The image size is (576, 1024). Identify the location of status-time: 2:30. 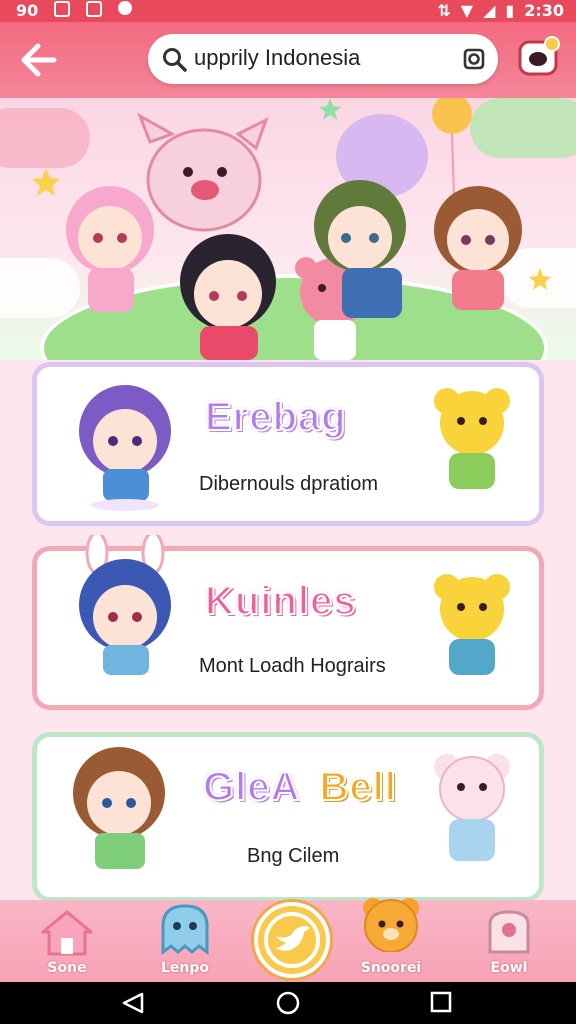
(544, 10).